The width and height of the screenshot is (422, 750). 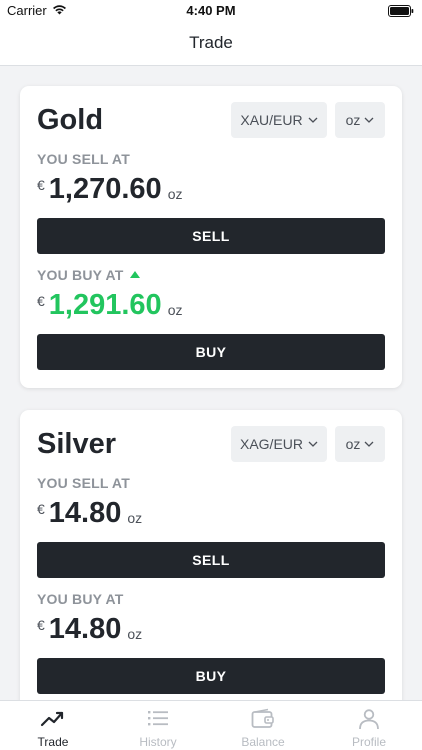 I want to click on metal-name: Gold, so click(x=70, y=120).